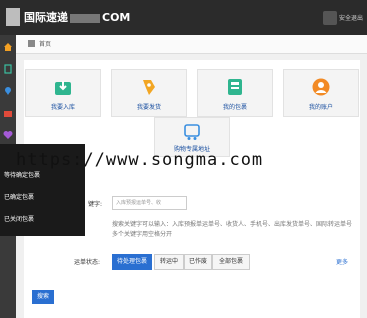 Image resolution: width=367 pixels, height=318 pixels. What do you see at coordinates (8, 69) in the screenshot?
I see `document-icon` at bounding box center [8, 69].